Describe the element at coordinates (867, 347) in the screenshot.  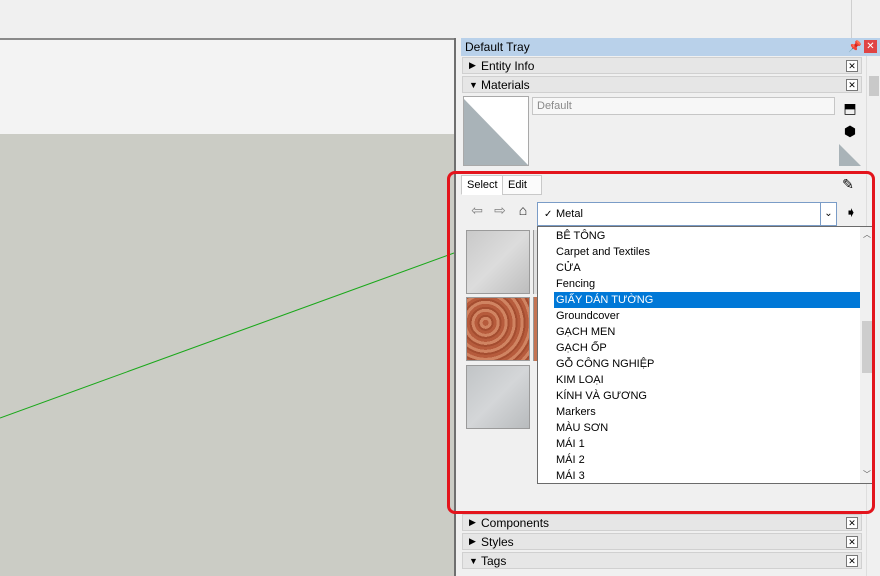
I see `dropdown-scroll-thumb` at that location.